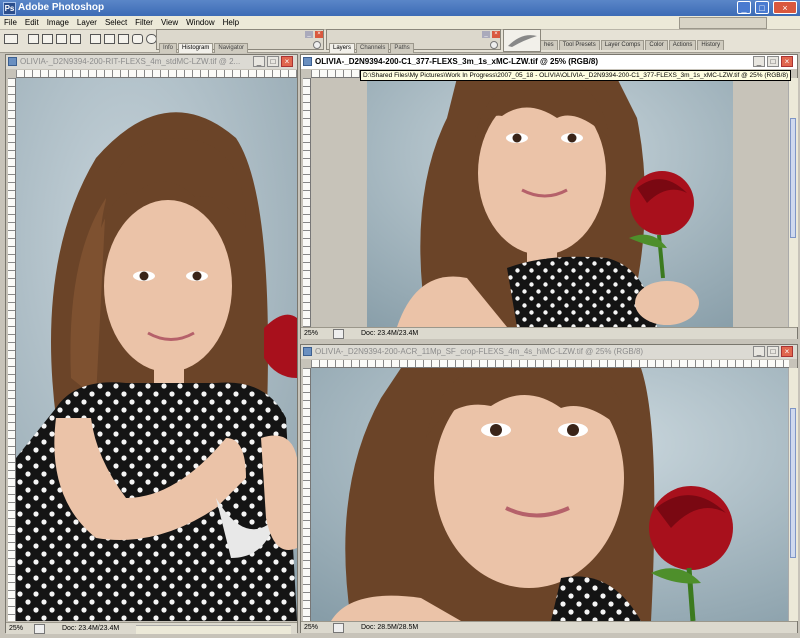 The width and height of the screenshot is (800, 638). What do you see at coordinates (390, 627) in the screenshot?
I see `document-3-doc-size: Doc: 28.5M/28.5M` at bounding box center [390, 627].